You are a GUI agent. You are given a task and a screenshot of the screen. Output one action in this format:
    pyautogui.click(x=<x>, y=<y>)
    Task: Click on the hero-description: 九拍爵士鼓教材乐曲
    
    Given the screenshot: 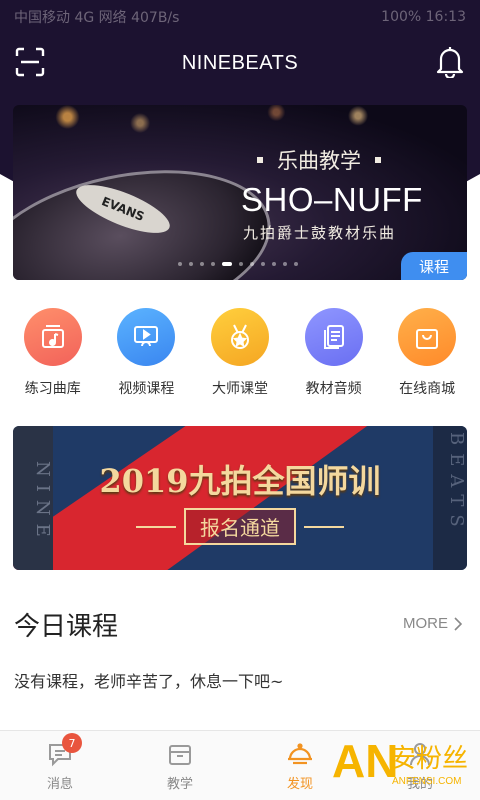 What is the action you would take?
    pyautogui.click(x=320, y=233)
    